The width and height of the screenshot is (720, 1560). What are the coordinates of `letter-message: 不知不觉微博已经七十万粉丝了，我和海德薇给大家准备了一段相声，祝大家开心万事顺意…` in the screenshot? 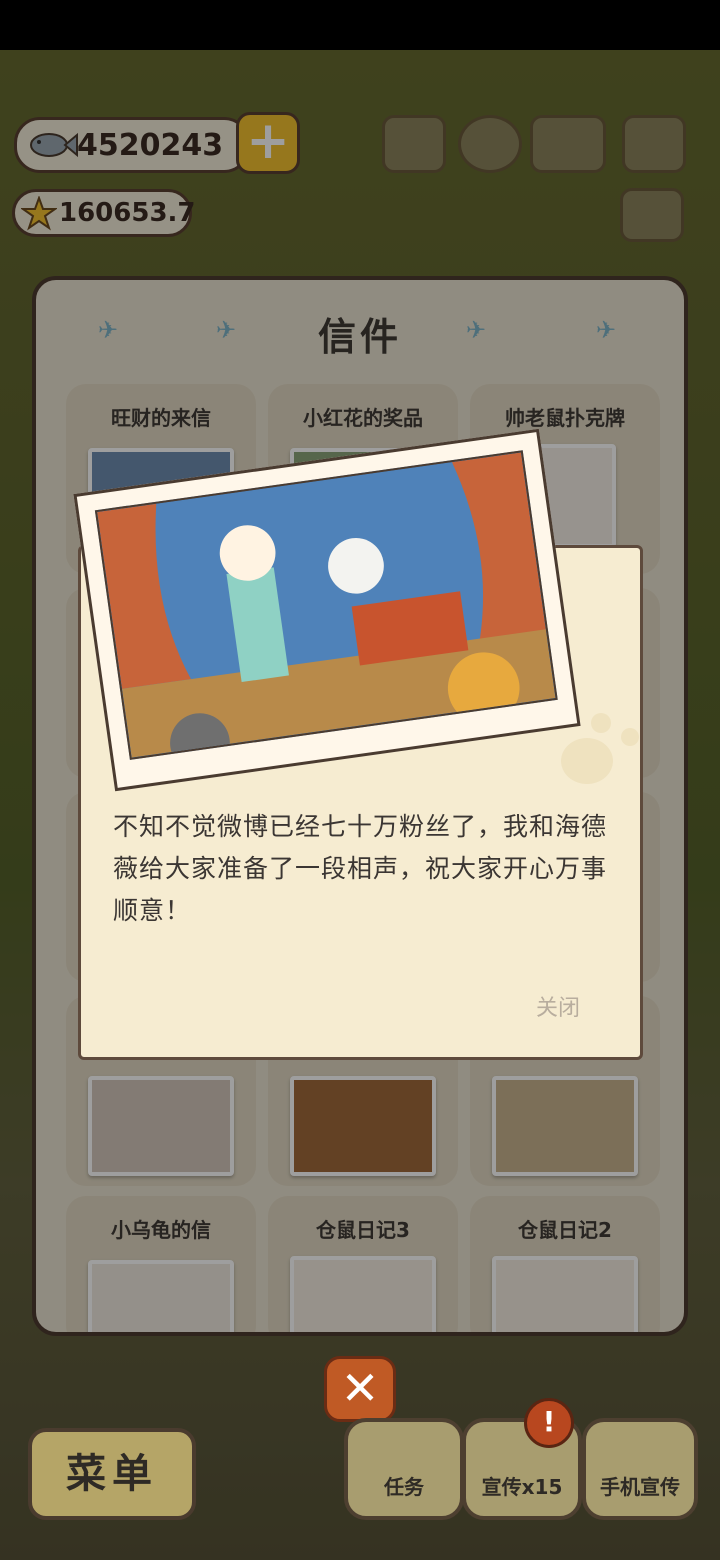 It's located at (360, 868).